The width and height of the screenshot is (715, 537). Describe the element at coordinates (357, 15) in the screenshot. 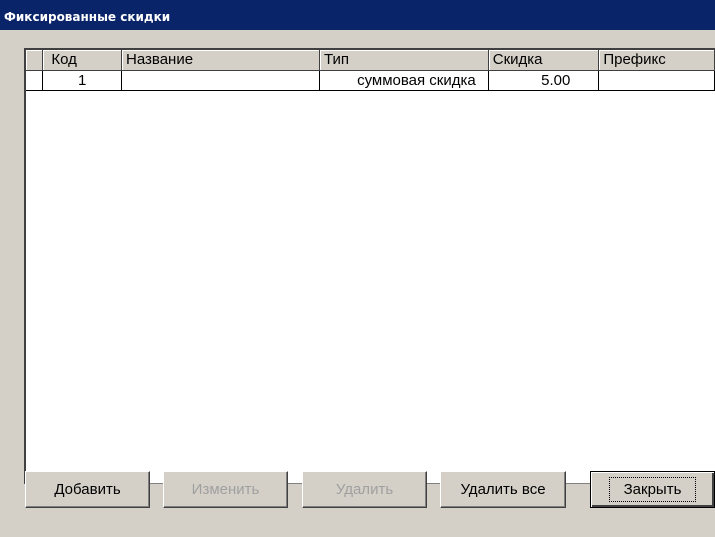

I see `title-bar: Фиксированные скидки` at that location.